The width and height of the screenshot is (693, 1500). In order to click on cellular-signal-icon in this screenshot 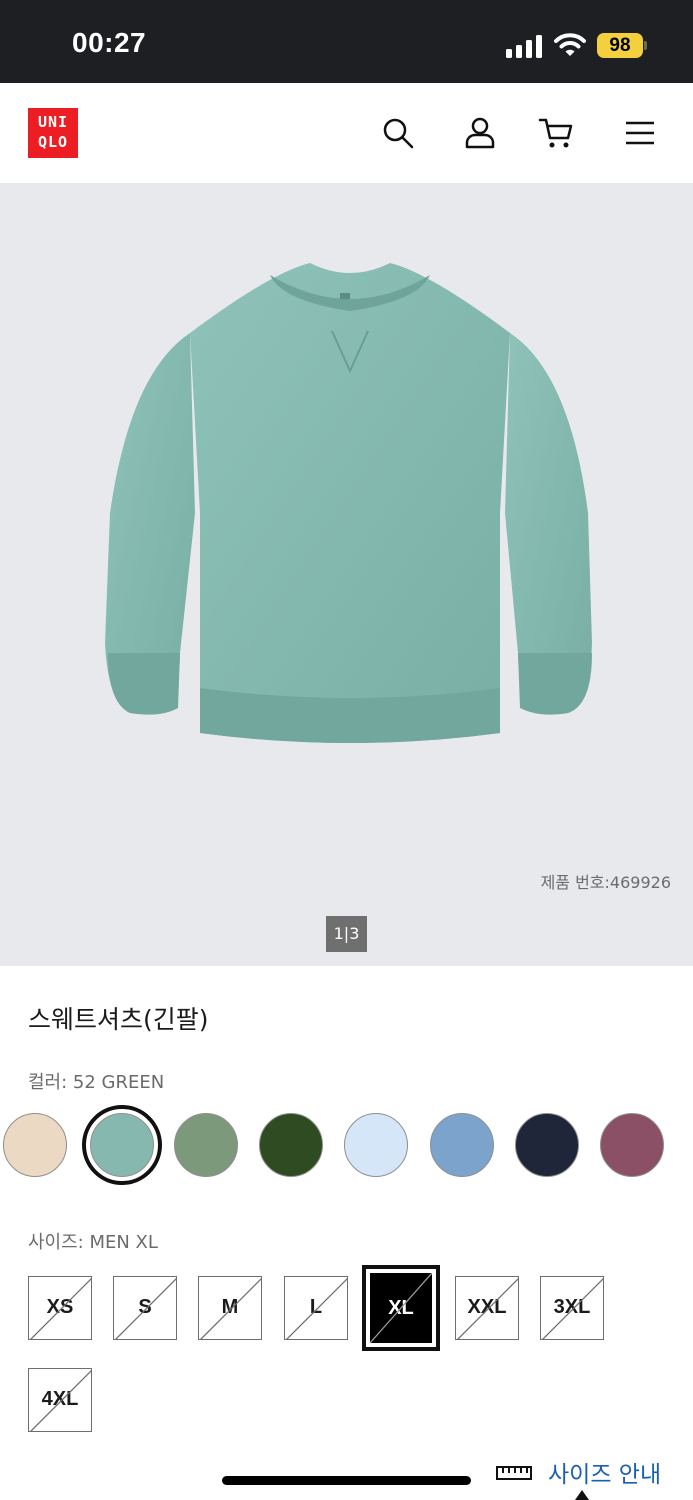, I will do `click(524, 46)`.